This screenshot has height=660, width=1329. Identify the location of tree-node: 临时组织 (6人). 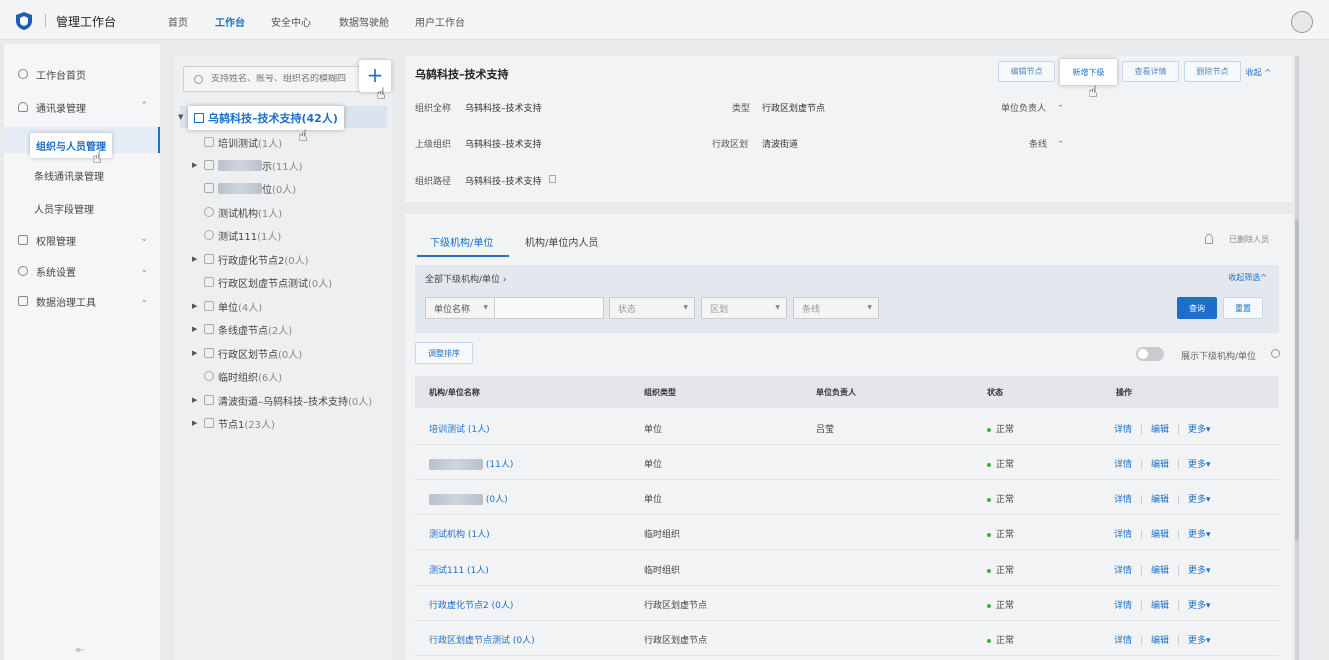
(237, 376).